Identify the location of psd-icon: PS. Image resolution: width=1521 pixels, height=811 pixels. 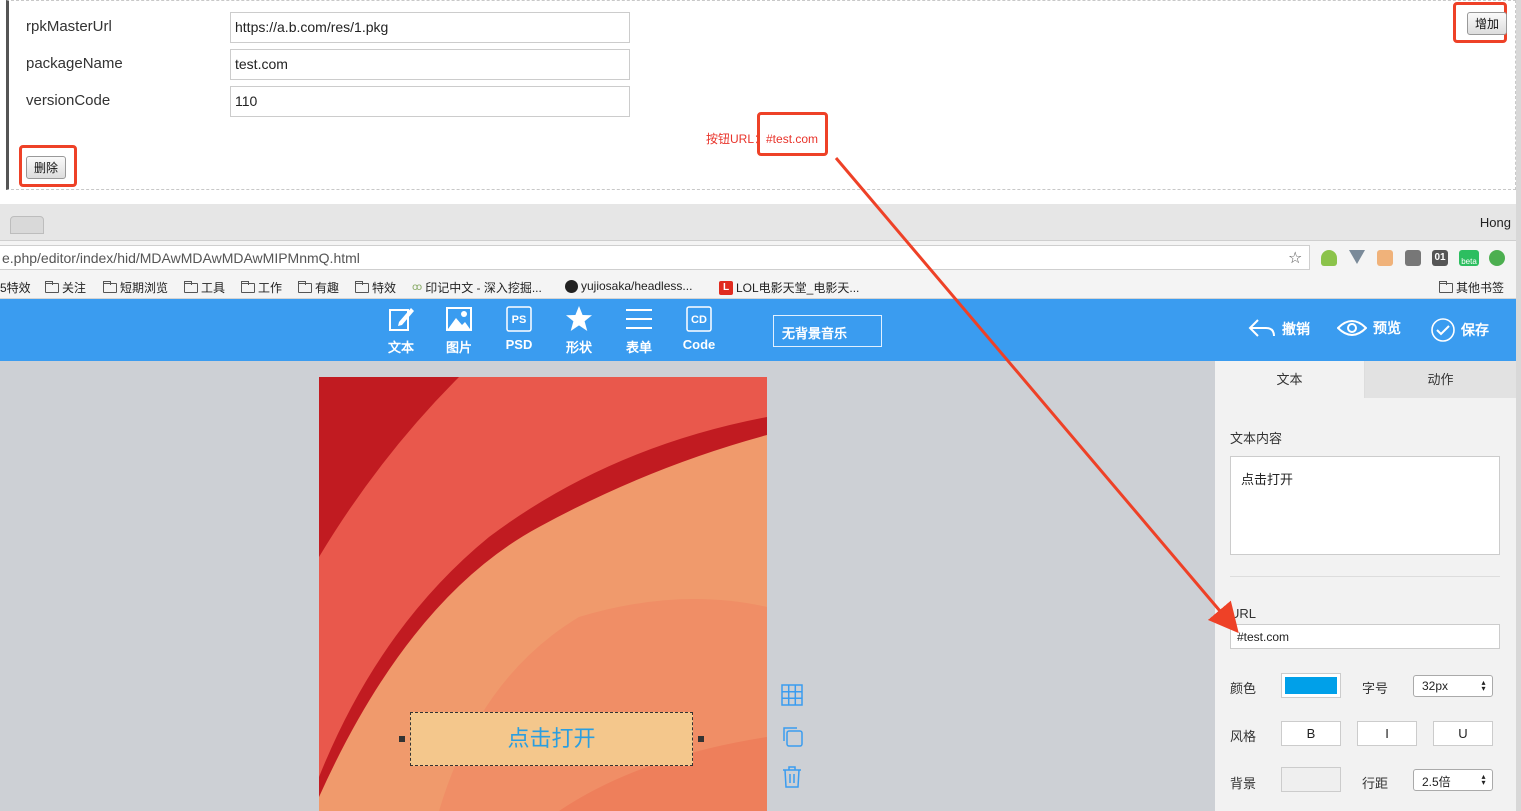
(519, 319).